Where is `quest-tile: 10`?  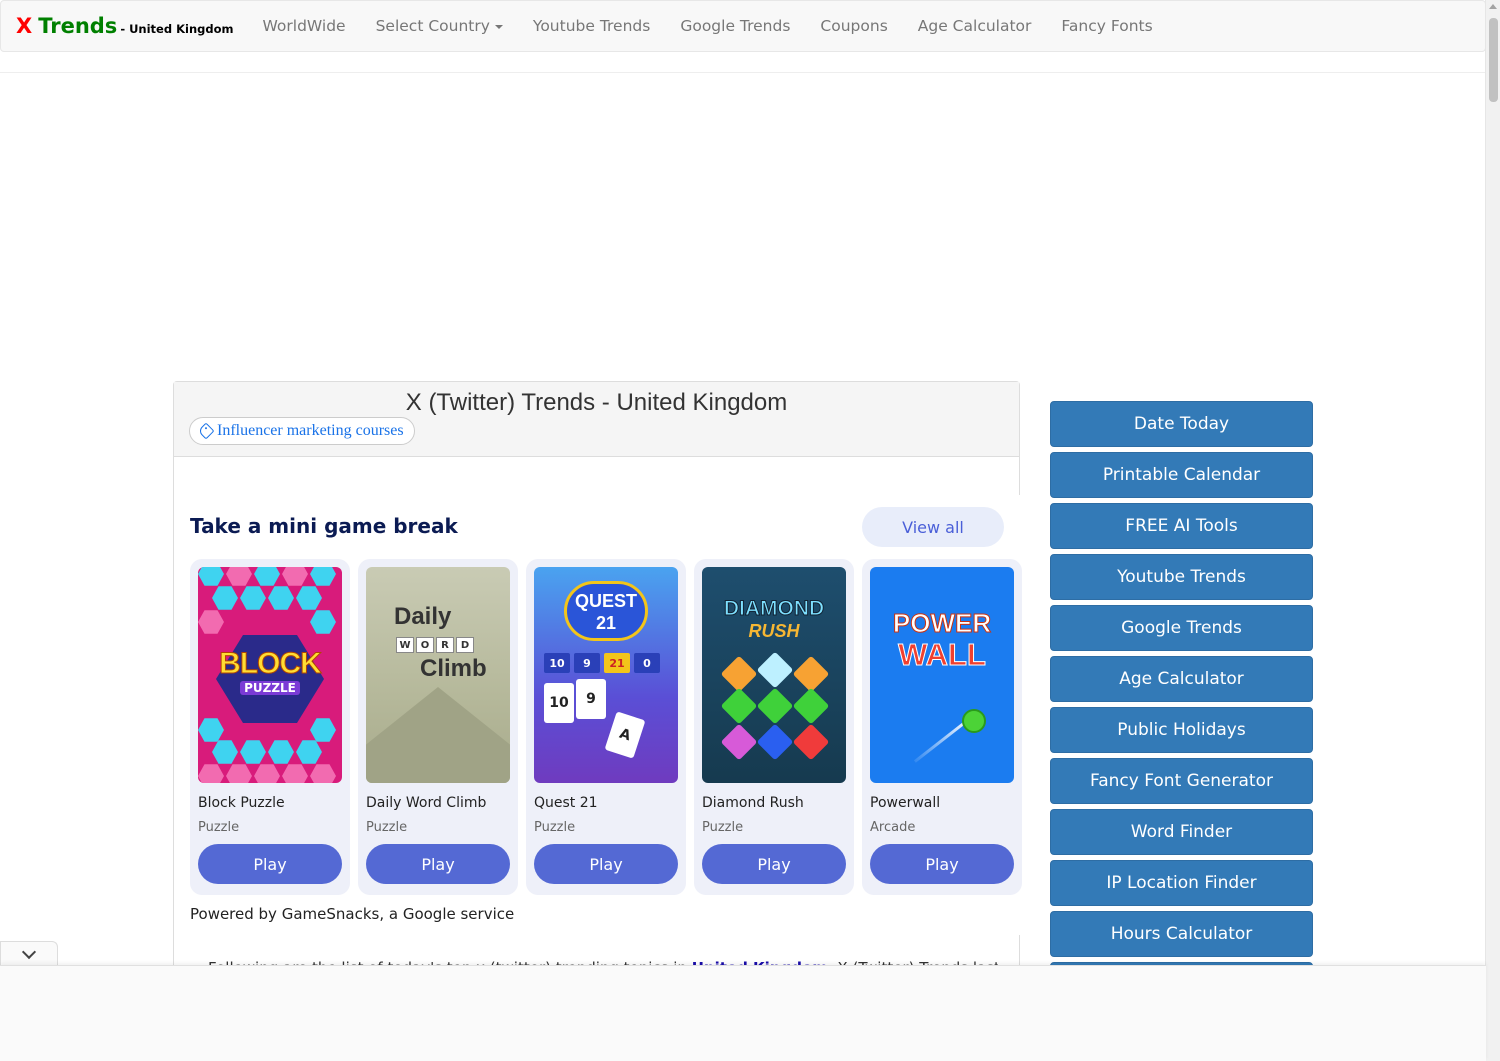 quest-tile: 10 is located at coordinates (557, 663).